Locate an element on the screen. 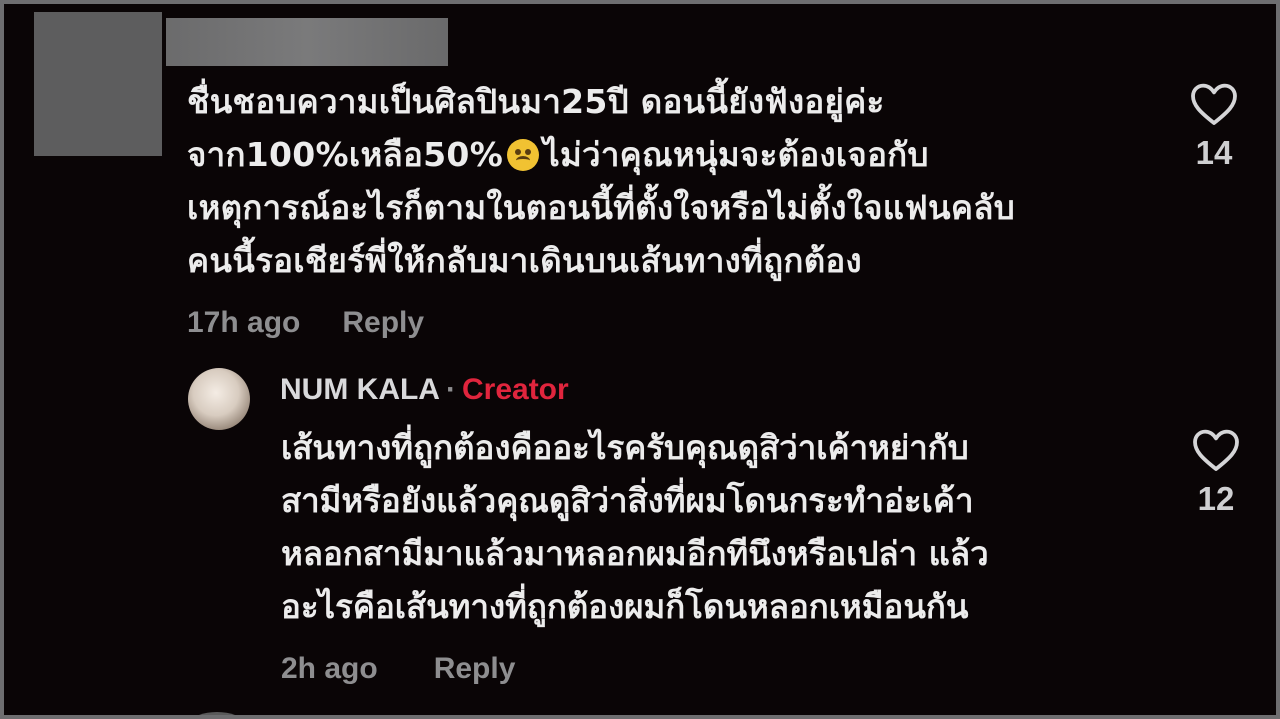 This screenshot has width=1280, height=719. like-count: 14 is located at coordinates (1214, 152).